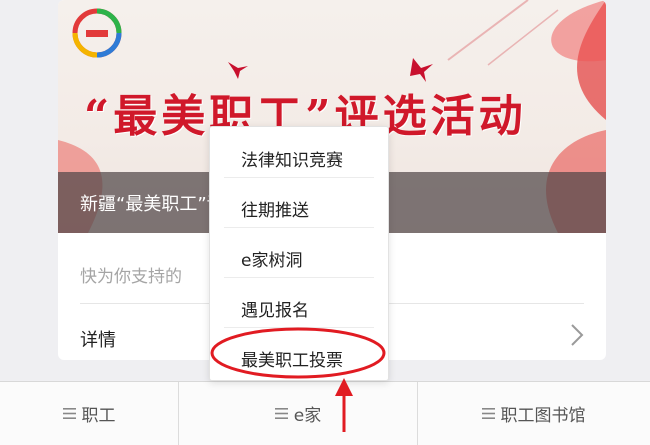 The height and width of the screenshot is (445, 650). Describe the element at coordinates (98, 339) in the screenshot. I see `details-link: 详情` at that location.